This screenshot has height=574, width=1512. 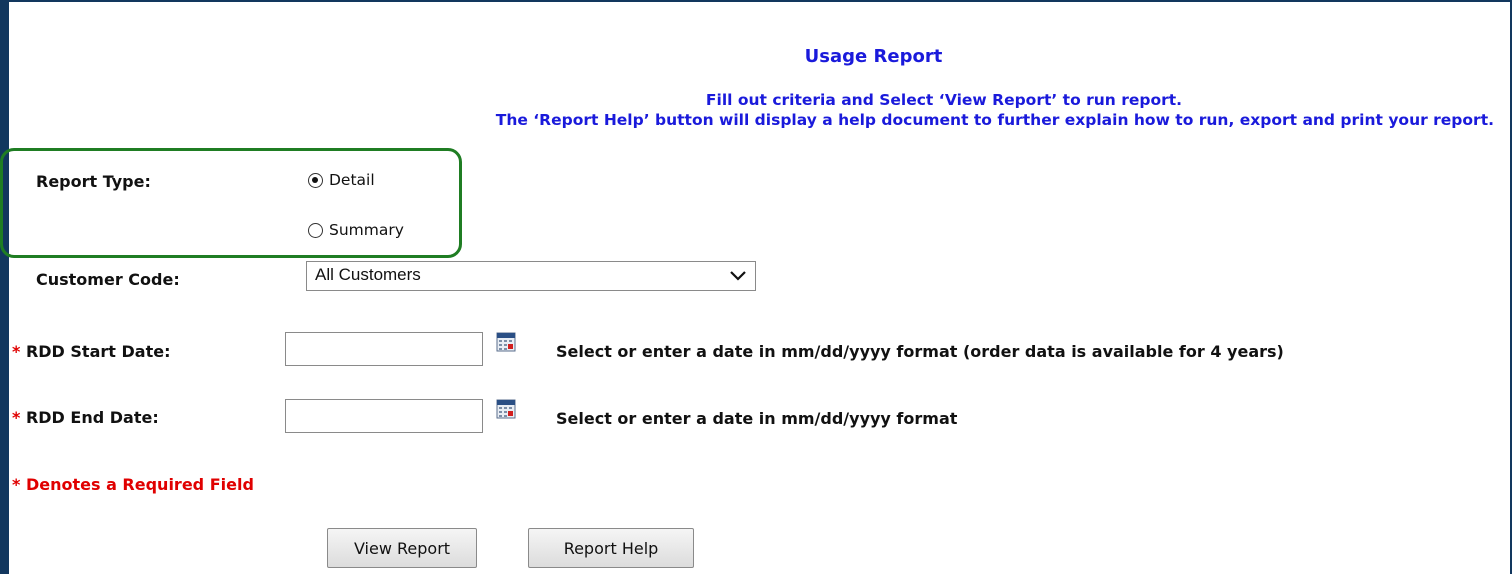 I want to click on radio-detail: Detail, so click(x=341, y=180).